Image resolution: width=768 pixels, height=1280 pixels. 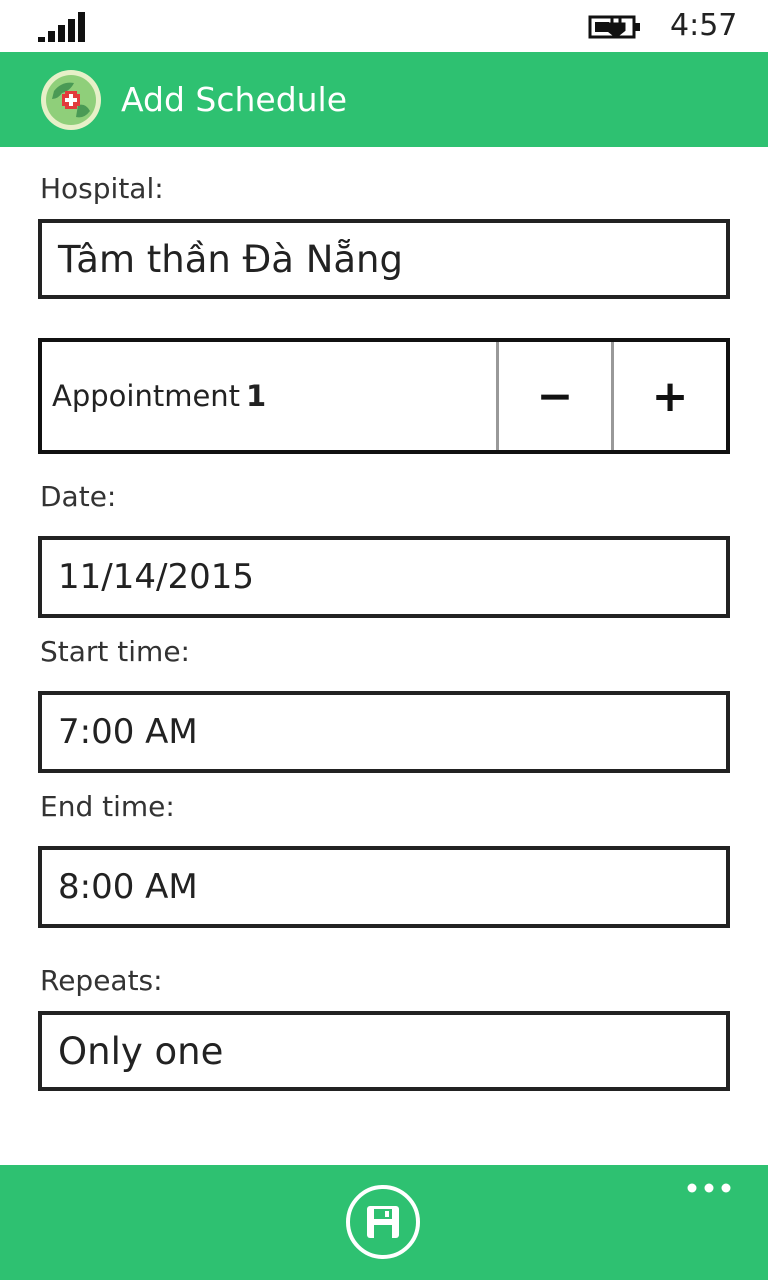 I want to click on start-time-label: Start time:, so click(x=115, y=651).